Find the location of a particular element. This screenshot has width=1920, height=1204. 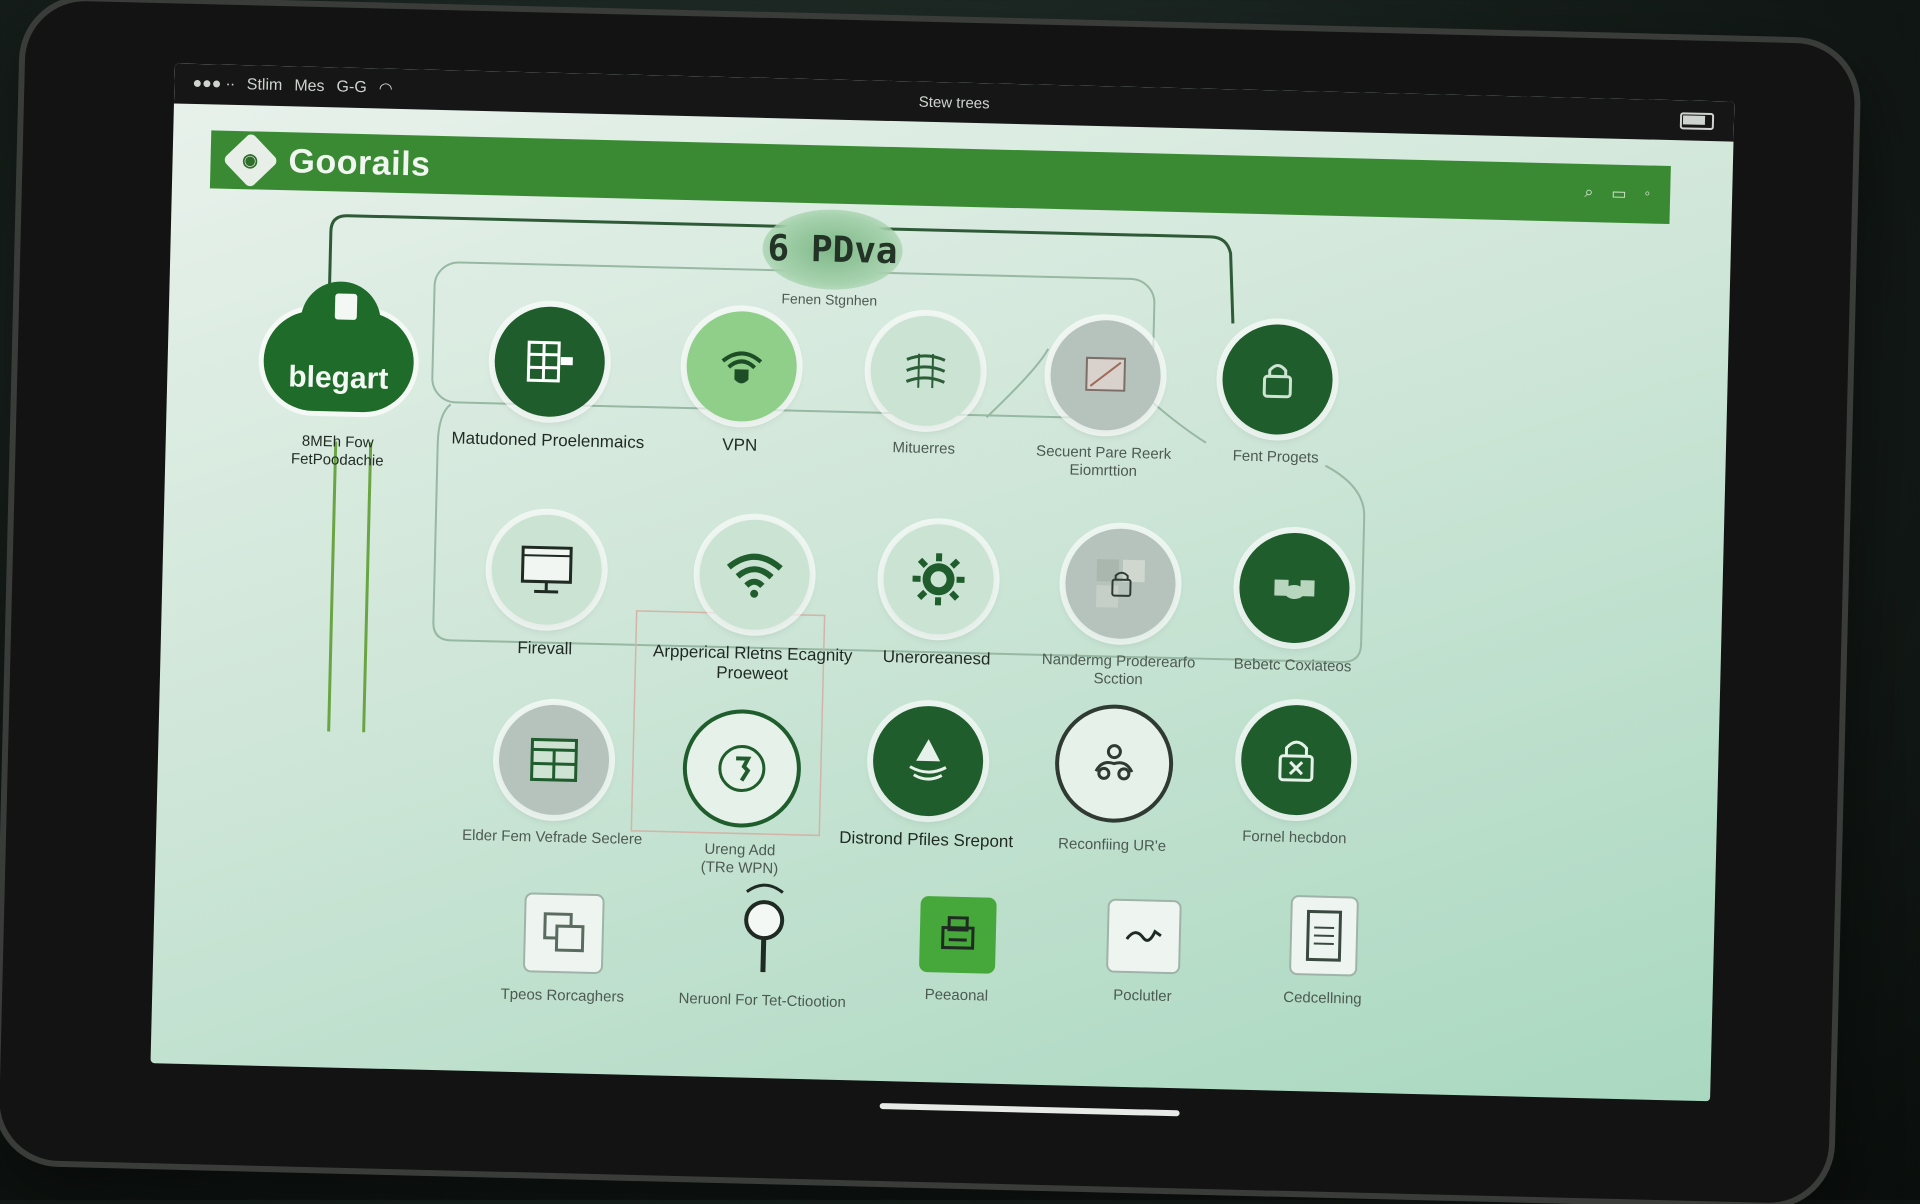

battery-icon is located at coordinates (1697, 121).